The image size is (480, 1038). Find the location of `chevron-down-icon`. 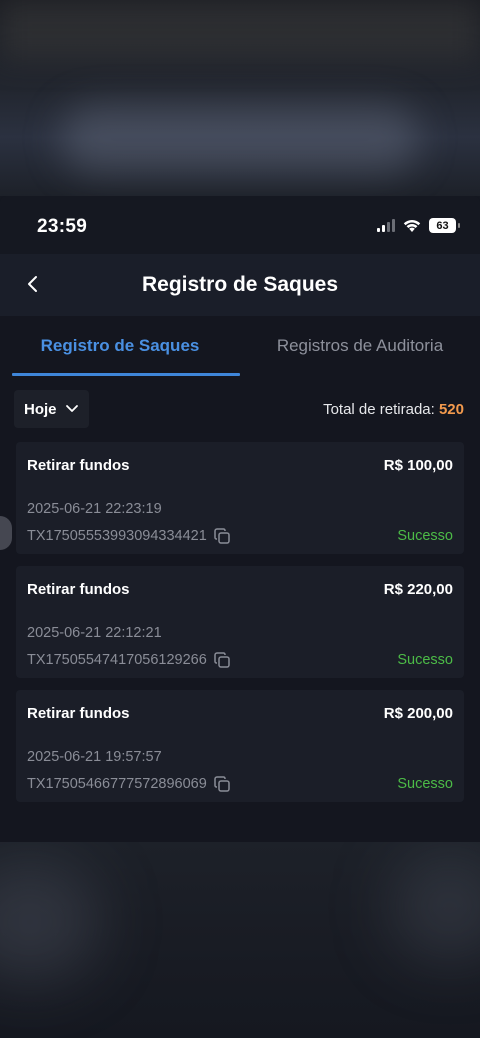

chevron-down-icon is located at coordinates (71, 408).